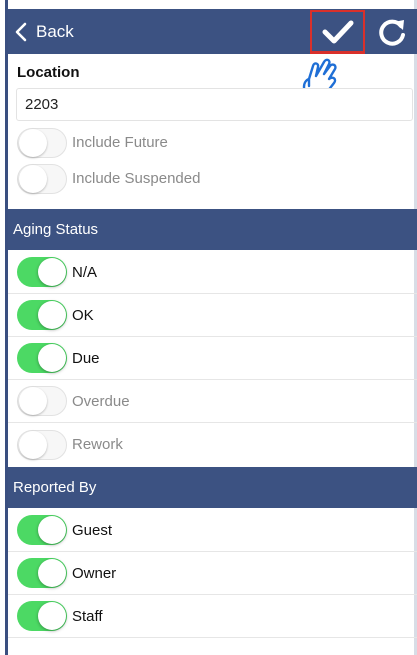 This screenshot has height=655, width=417. I want to click on guest-label: Guest, so click(92, 530).